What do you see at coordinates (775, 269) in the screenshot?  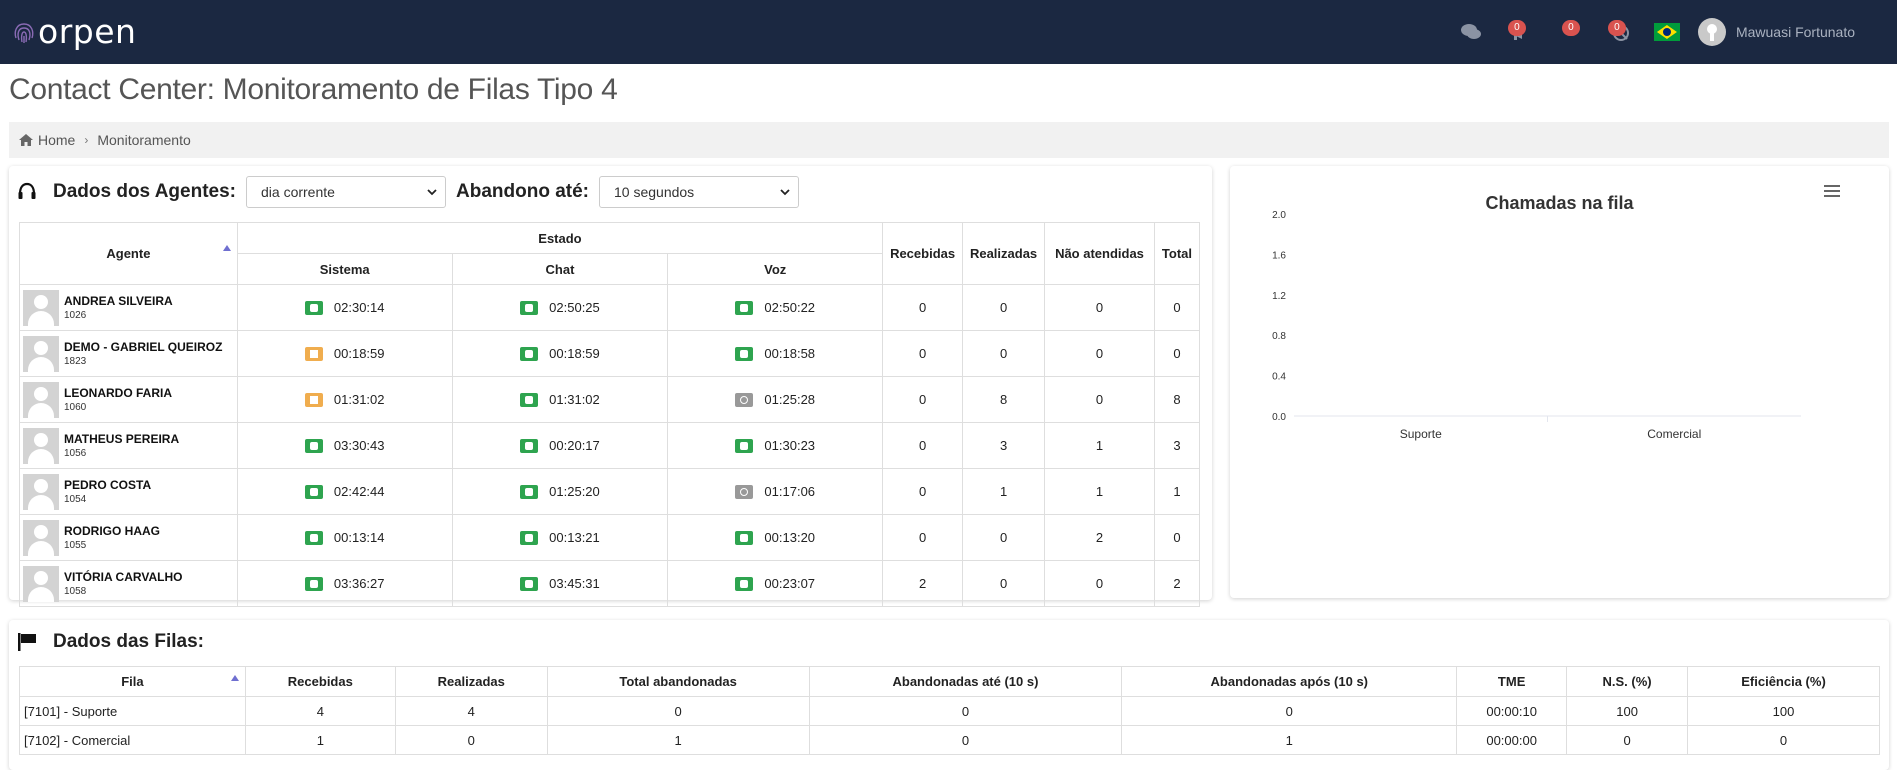 I see `header-voz: Voz` at bounding box center [775, 269].